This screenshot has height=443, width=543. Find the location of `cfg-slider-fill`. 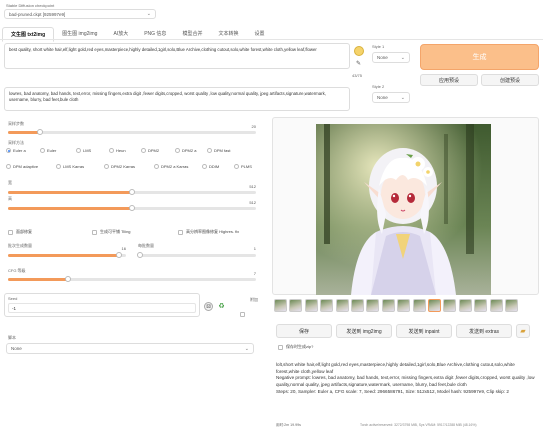

cfg-slider-fill is located at coordinates (38, 279).